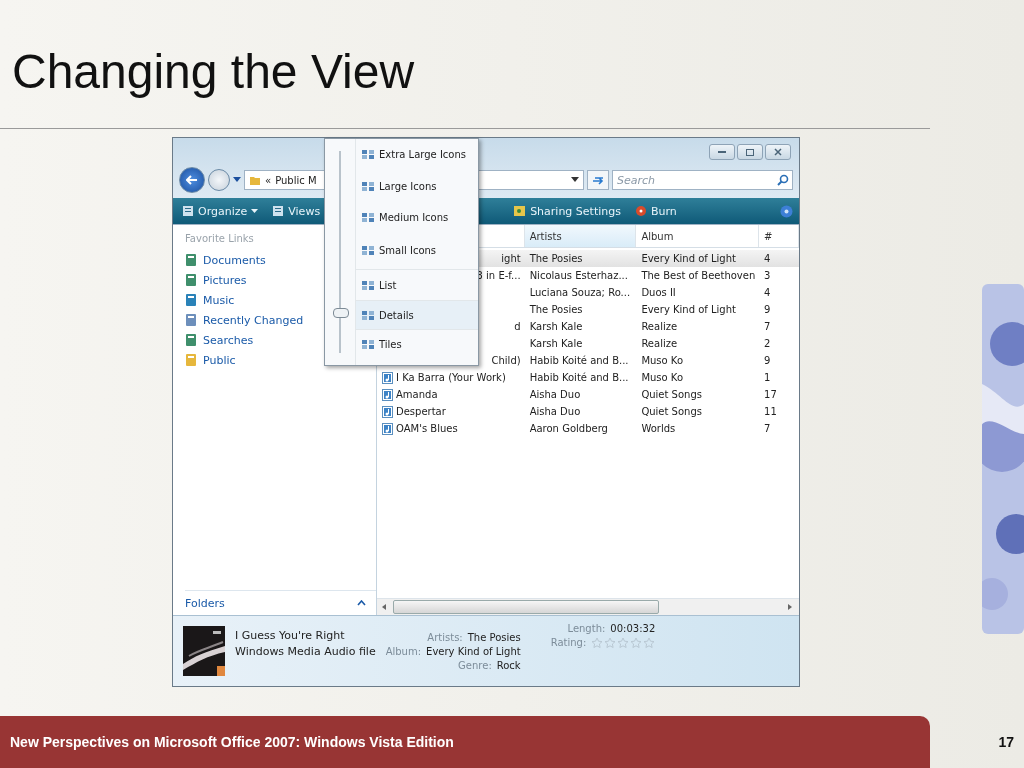  Describe the element at coordinates (517, 326) in the screenshot. I see `table-cell: d` at that location.